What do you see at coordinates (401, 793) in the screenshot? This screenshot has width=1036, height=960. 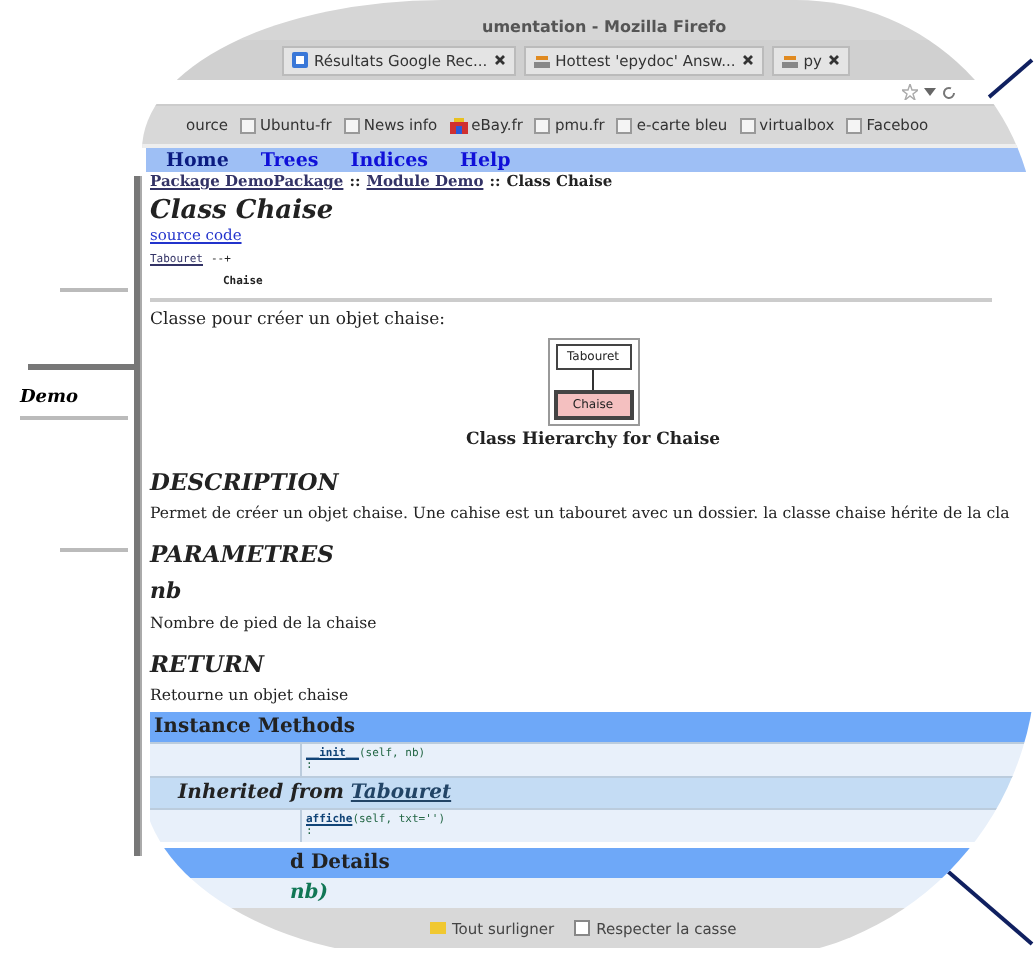 I see `class-link: Tabouret` at bounding box center [401, 793].